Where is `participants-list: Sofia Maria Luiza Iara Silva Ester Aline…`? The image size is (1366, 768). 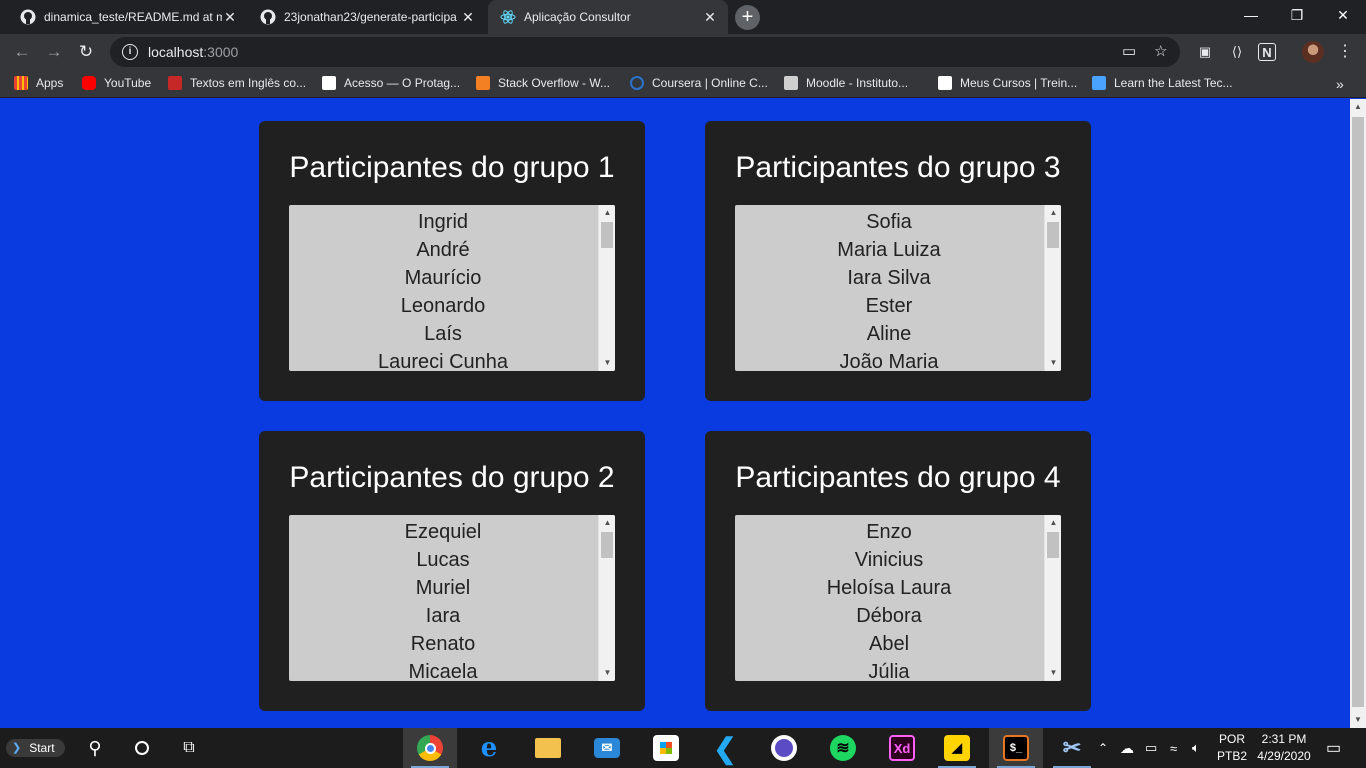 participants-list: Sofia Maria Luiza Iara Silva Ester Aline… is located at coordinates (898, 288).